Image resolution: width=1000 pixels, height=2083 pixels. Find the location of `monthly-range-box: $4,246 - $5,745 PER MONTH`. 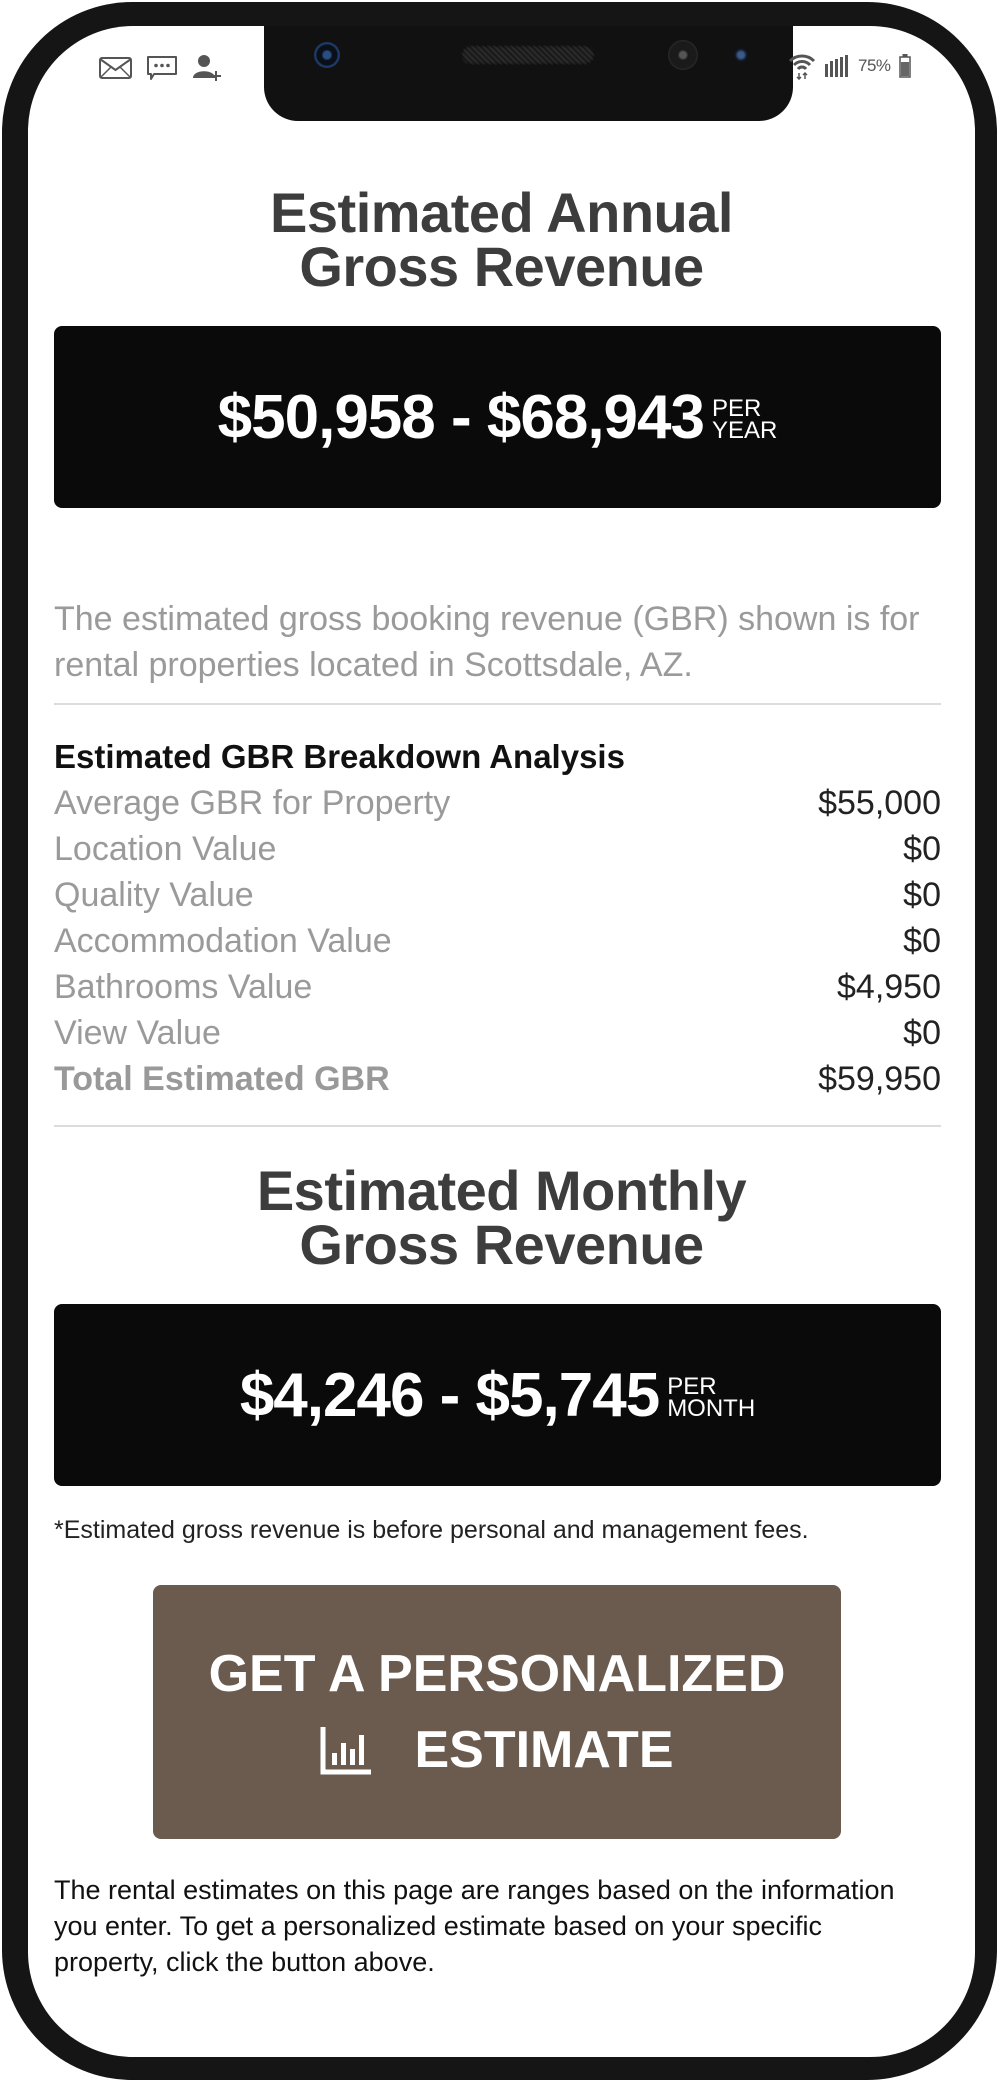

monthly-range-box: $4,246 - $5,745 PER MONTH is located at coordinates (497, 1395).